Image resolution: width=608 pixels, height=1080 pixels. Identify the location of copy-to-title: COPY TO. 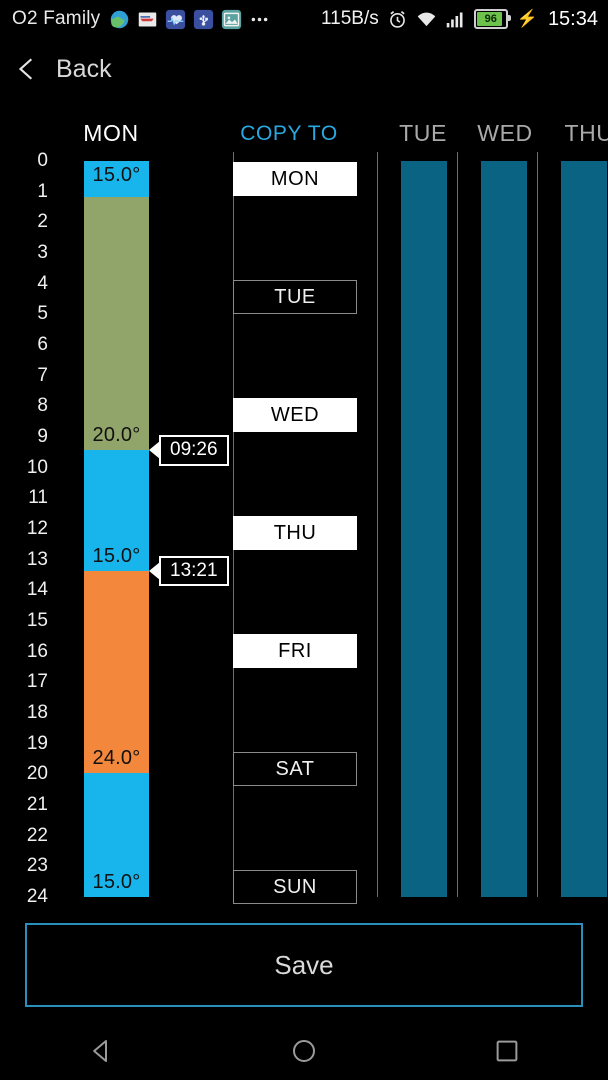
(289, 133).